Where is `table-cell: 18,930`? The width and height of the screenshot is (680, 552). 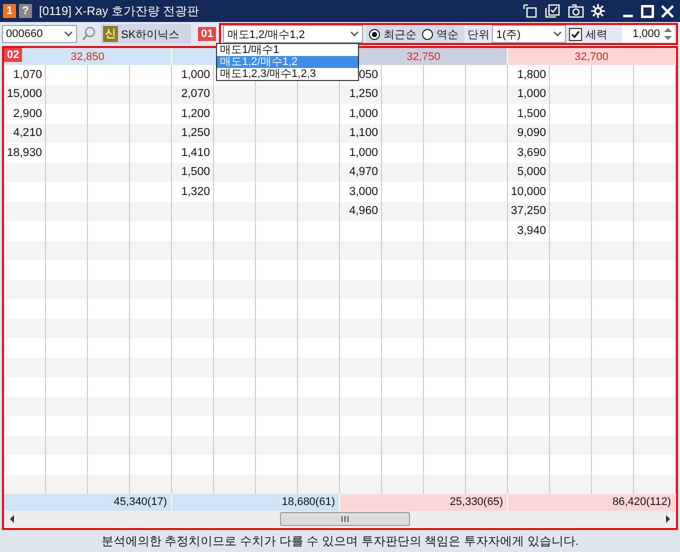
table-cell: 18,930 is located at coordinates (24, 152).